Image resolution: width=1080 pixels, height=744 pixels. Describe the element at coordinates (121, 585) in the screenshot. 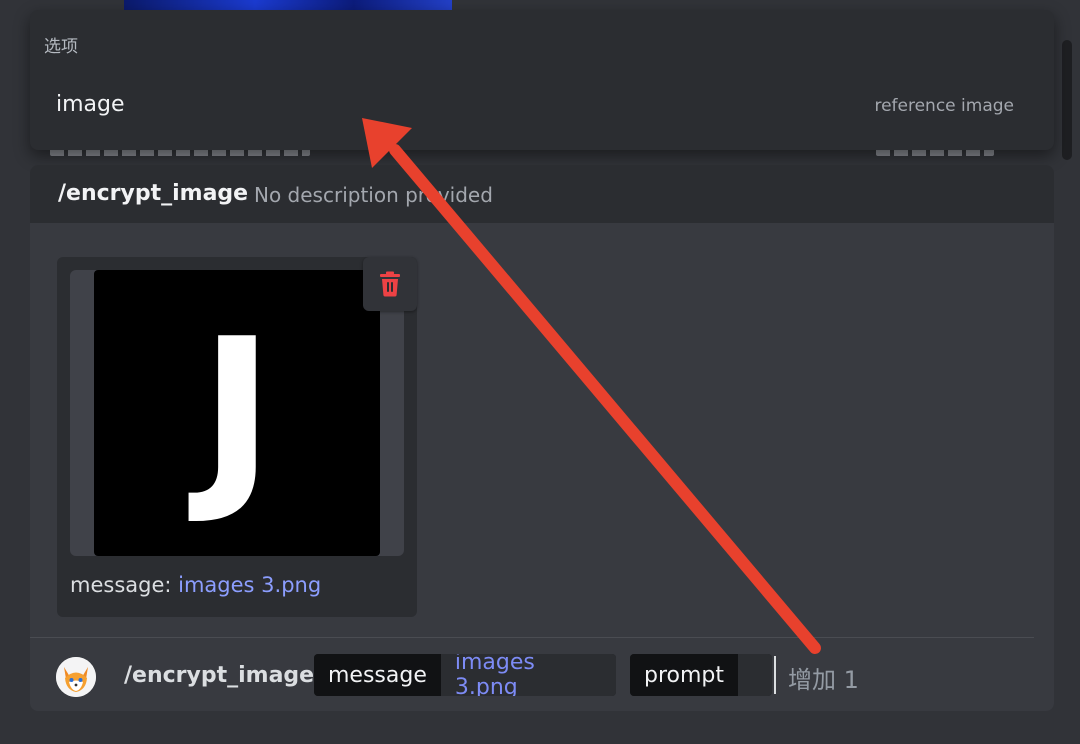

I see `attachment-caption-label: message:` at that location.